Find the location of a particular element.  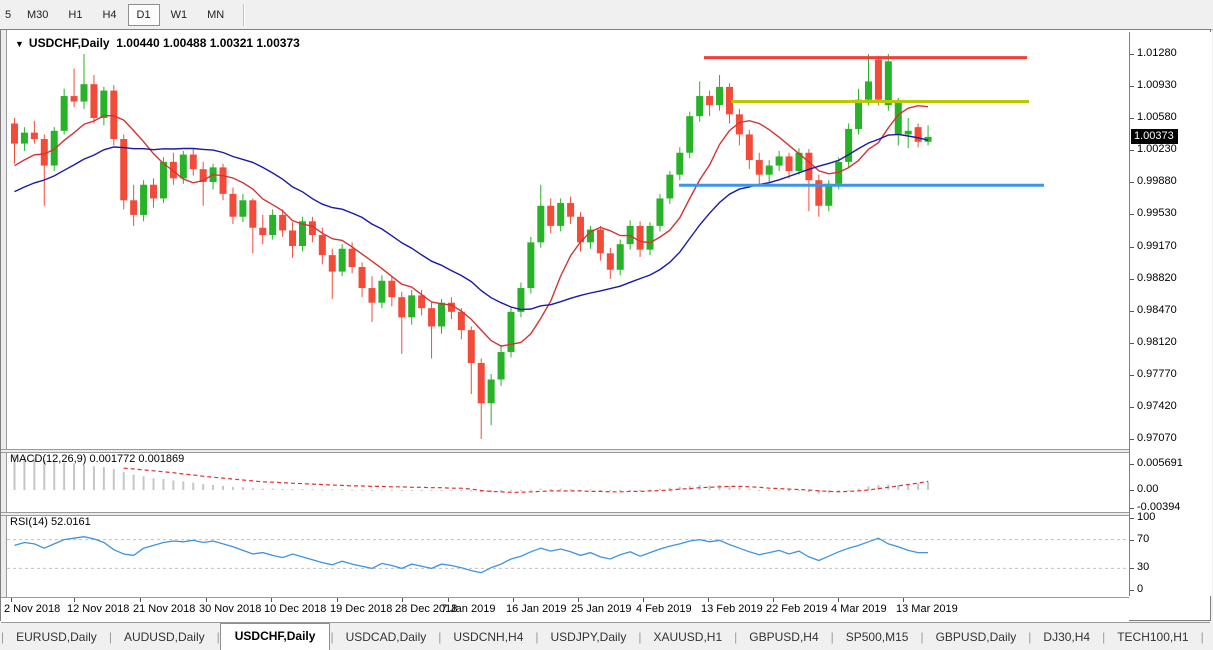

date-tick-label: 4 Mar 2019 is located at coordinates (859, 609).